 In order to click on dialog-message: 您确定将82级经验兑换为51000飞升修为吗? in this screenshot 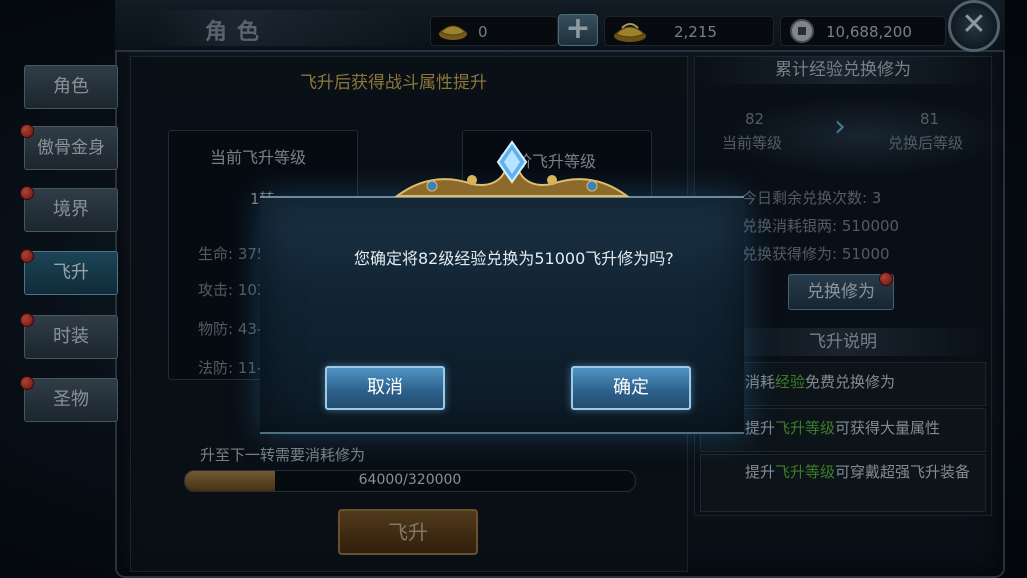, I will do `click(514, 258)`.